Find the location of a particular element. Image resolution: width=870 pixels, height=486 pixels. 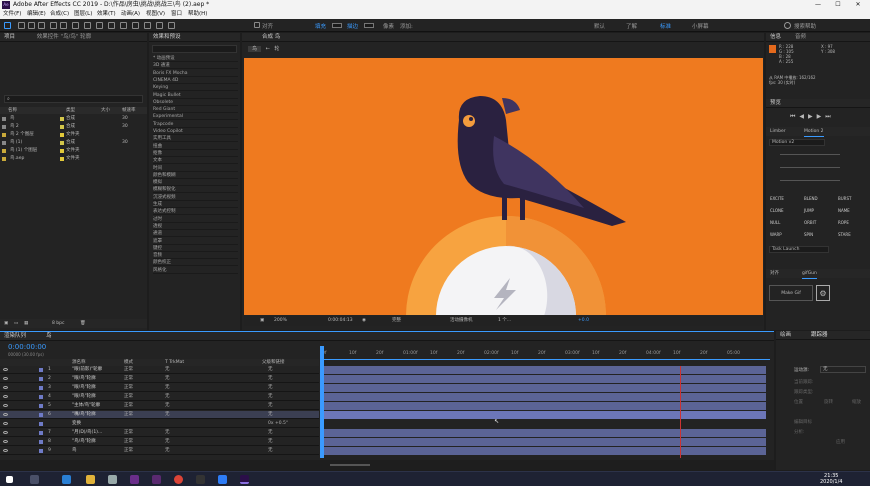

clone-stamp-tool-icon is located at coordinates (135, 25).